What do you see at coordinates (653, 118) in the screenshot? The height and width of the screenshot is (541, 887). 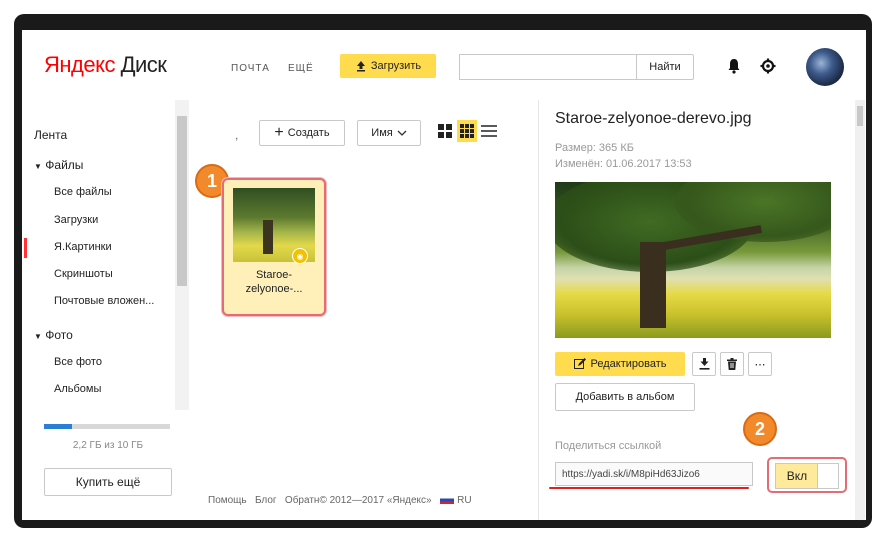 I see `file-title: Staroe-zelyonoe-derevo.jpg` at bounding box center [653, 118].